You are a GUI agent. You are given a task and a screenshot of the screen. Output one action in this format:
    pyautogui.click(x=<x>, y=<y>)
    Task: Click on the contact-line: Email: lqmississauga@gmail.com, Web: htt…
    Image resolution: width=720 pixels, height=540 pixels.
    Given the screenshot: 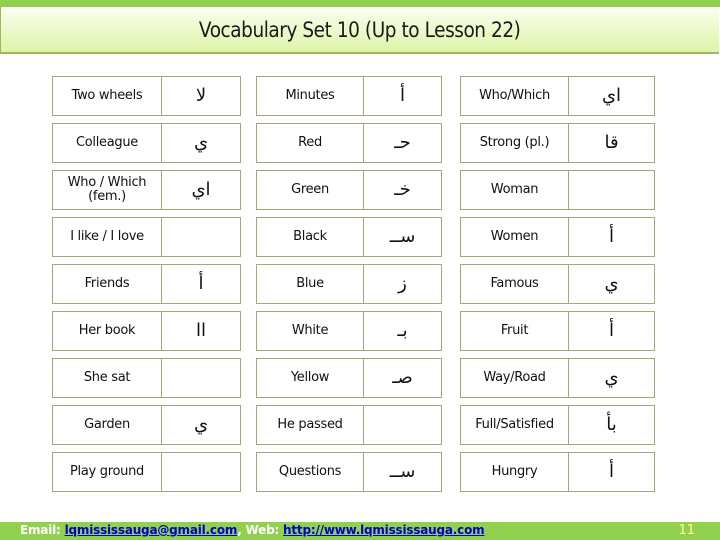 What is the action you would take?
    pyautogui.click(x=252, y=530)
    